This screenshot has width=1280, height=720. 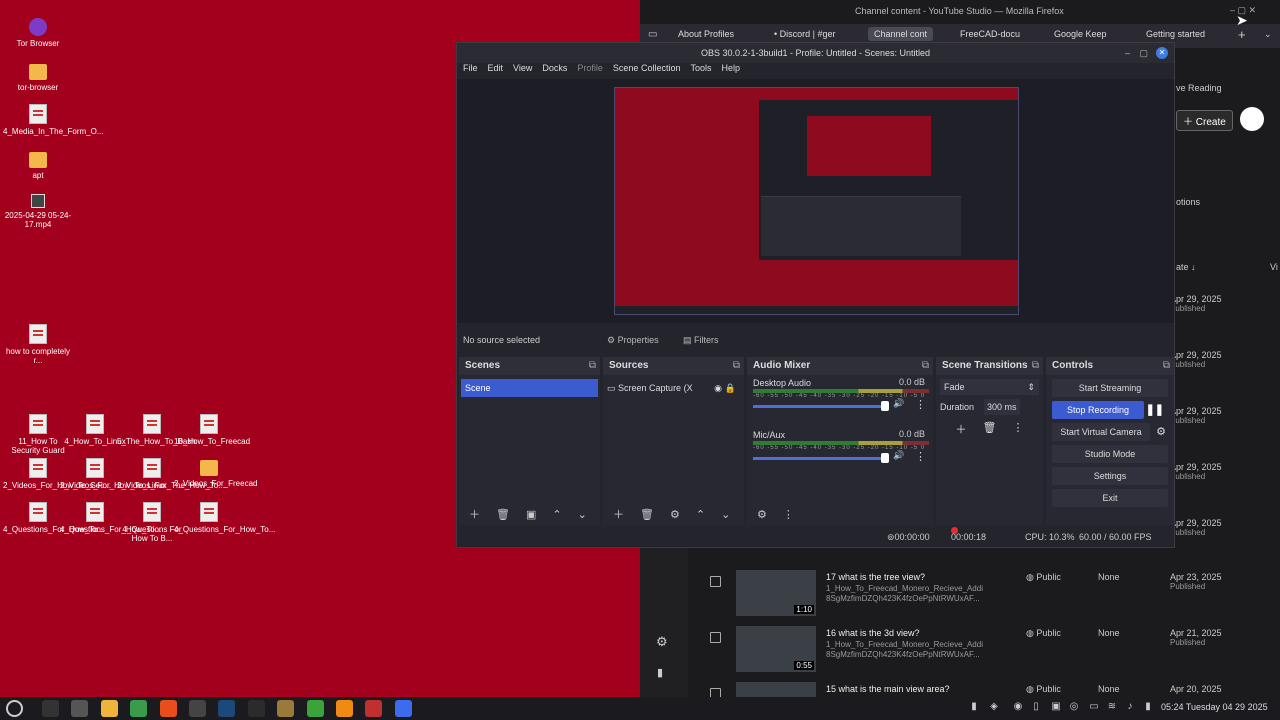 What do you see at coordinates (1127, 53) in the screenshot?
I see `minimize-icon: –` at bounding box center [1127, 53].